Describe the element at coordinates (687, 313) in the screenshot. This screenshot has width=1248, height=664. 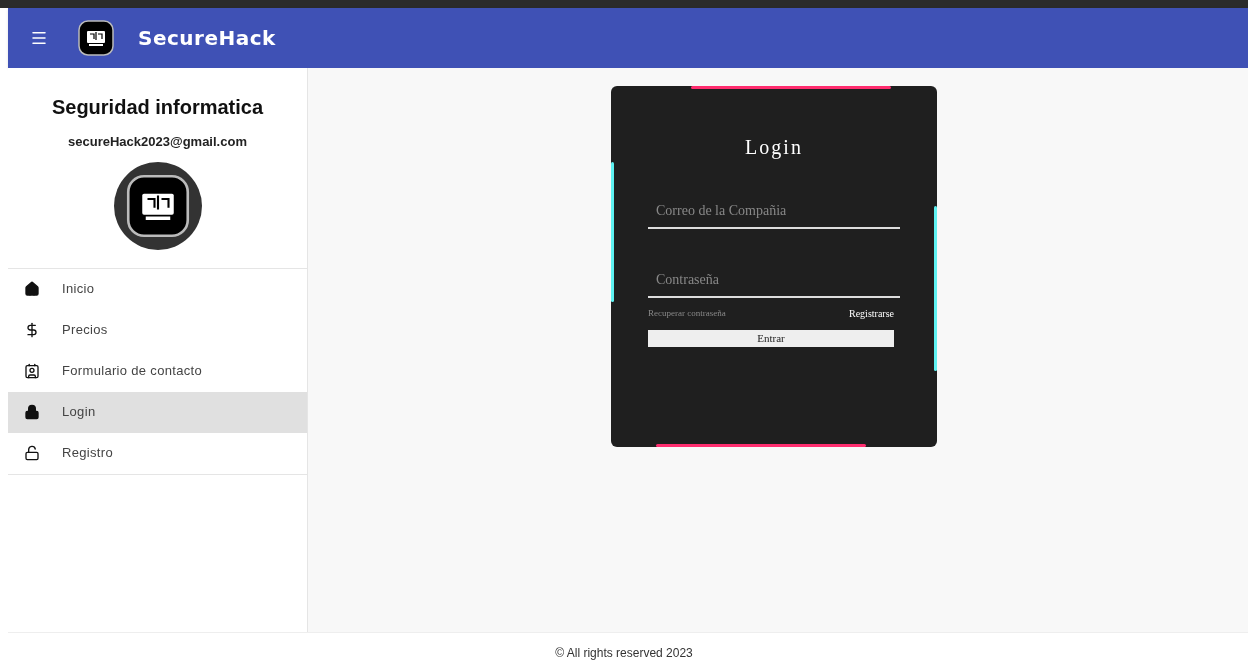
I see `recover-password-link: Recuperar contraseña` at that location.